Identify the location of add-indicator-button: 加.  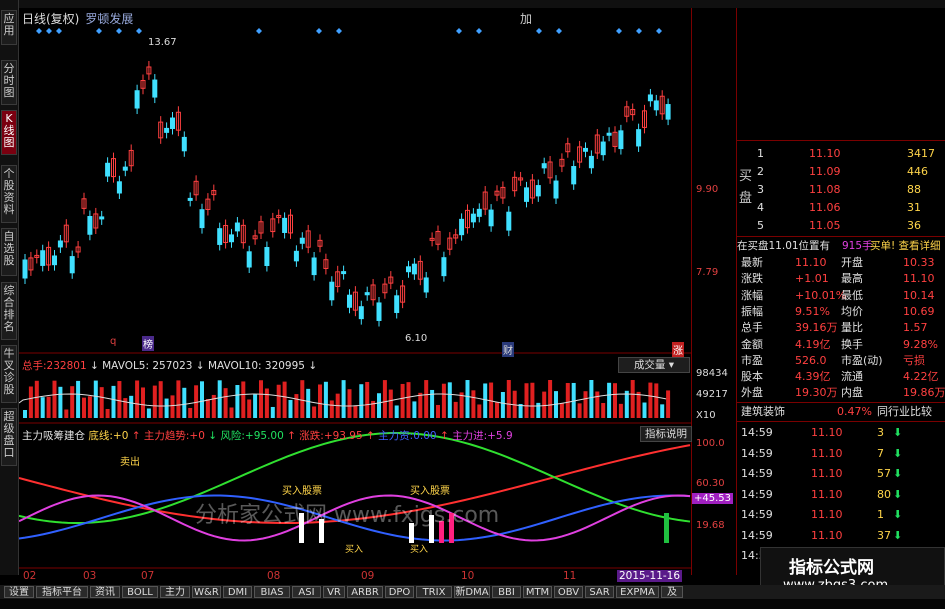
(526, 18).